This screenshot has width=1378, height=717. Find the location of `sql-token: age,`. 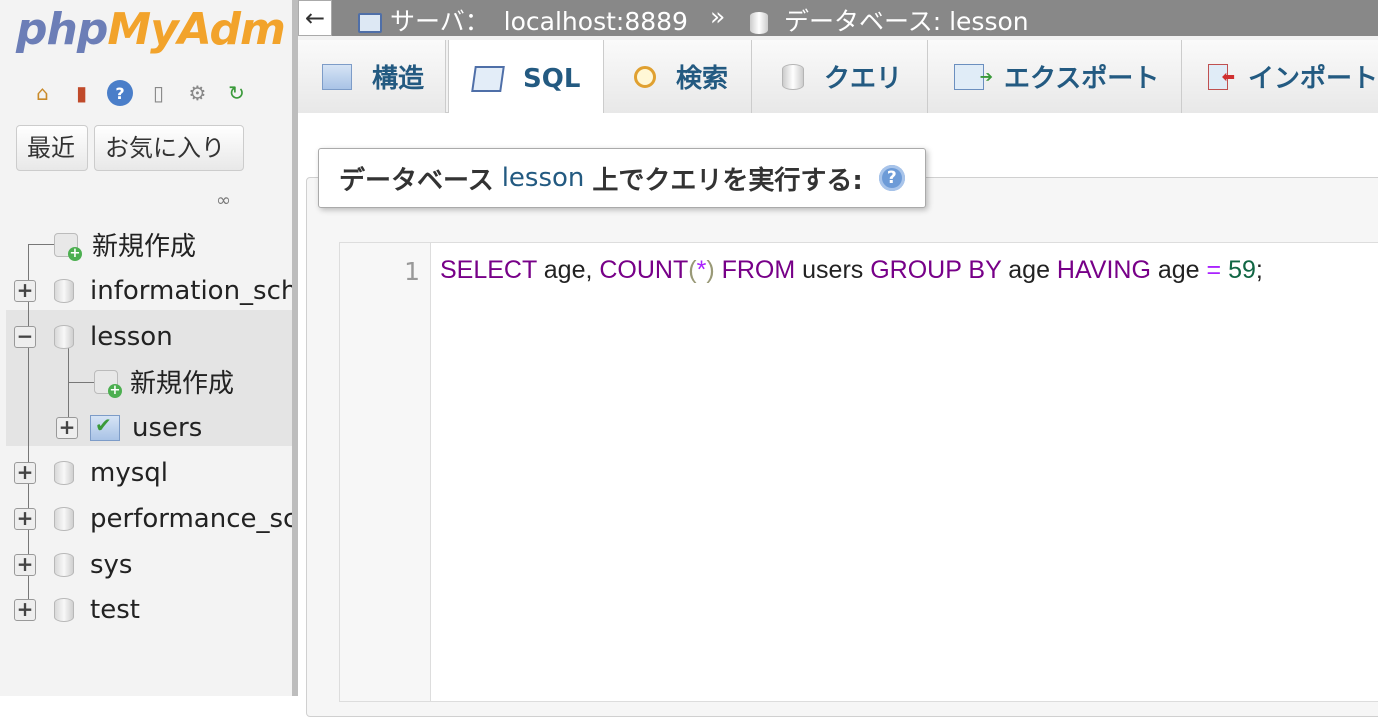

sql-token: age, is located at coordinates (568, 270).